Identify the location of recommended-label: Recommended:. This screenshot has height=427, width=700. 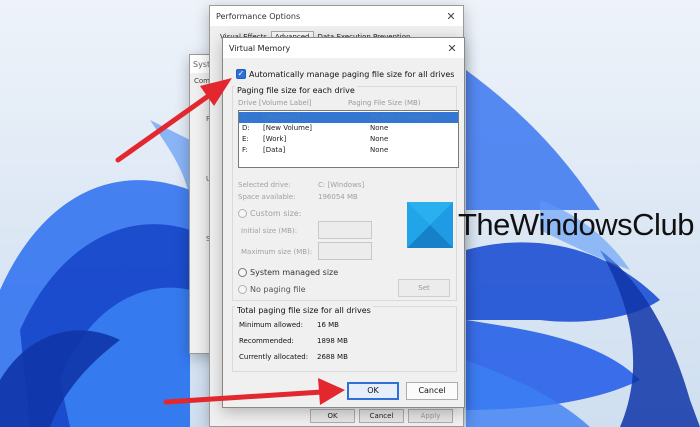
(266, 341).